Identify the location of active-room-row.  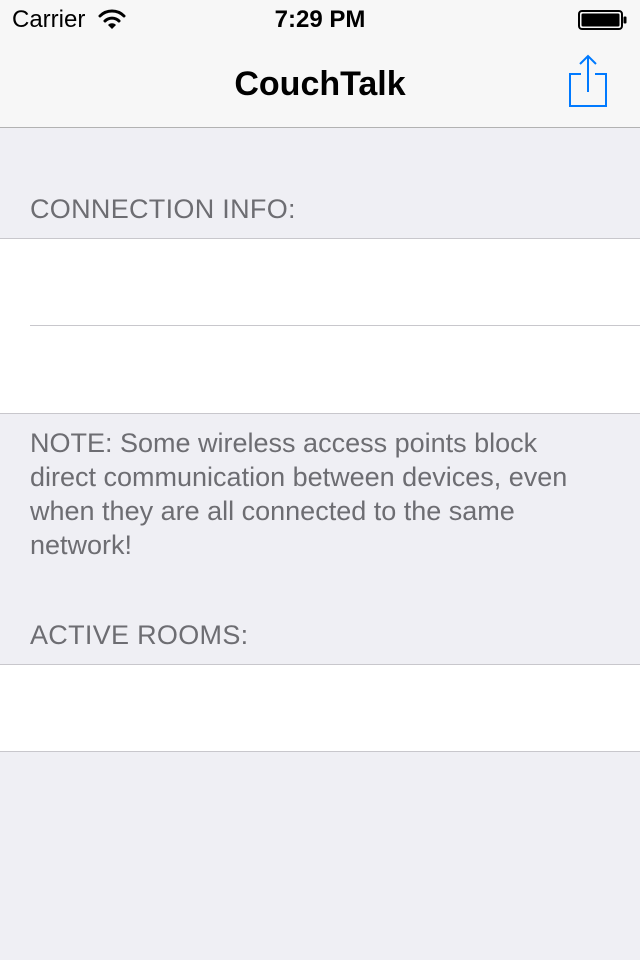
(320, 708).